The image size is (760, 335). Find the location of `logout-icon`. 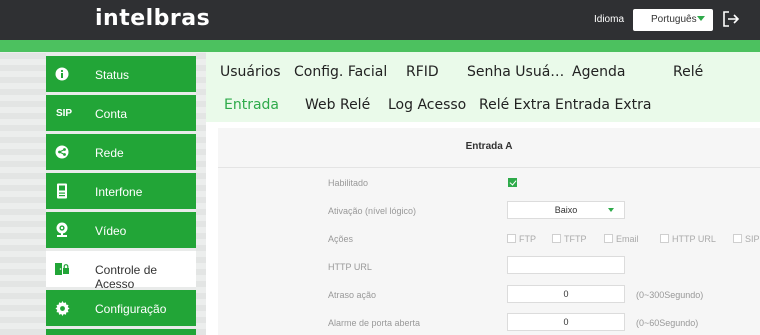

logout-icon is located at coordinates (731, 19).